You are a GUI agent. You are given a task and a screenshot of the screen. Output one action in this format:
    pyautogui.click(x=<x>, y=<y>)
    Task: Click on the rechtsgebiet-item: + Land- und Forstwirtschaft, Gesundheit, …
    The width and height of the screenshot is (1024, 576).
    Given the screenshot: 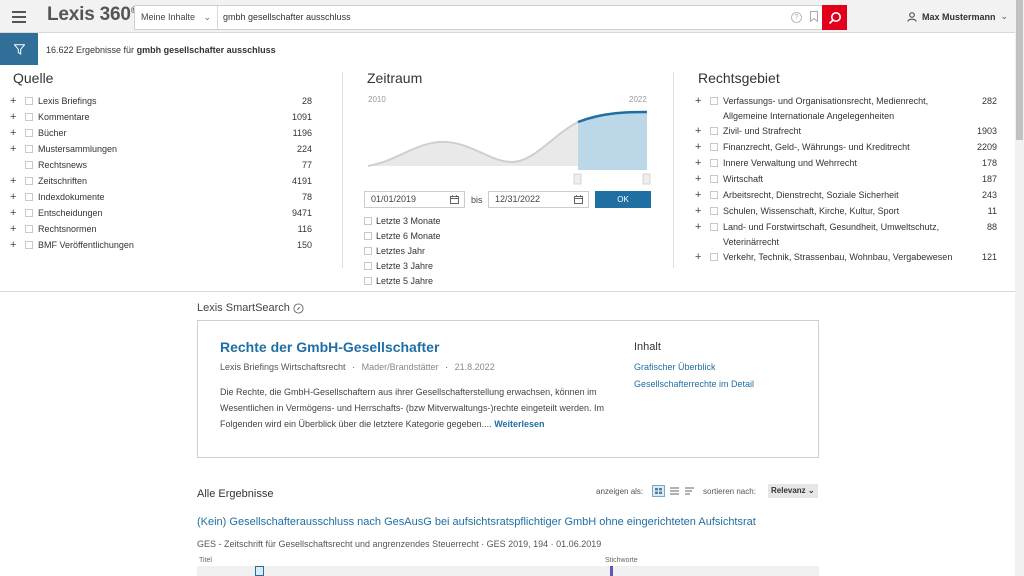 What is the action you would take?
    pyautogui.click(x=846, y=238)
    